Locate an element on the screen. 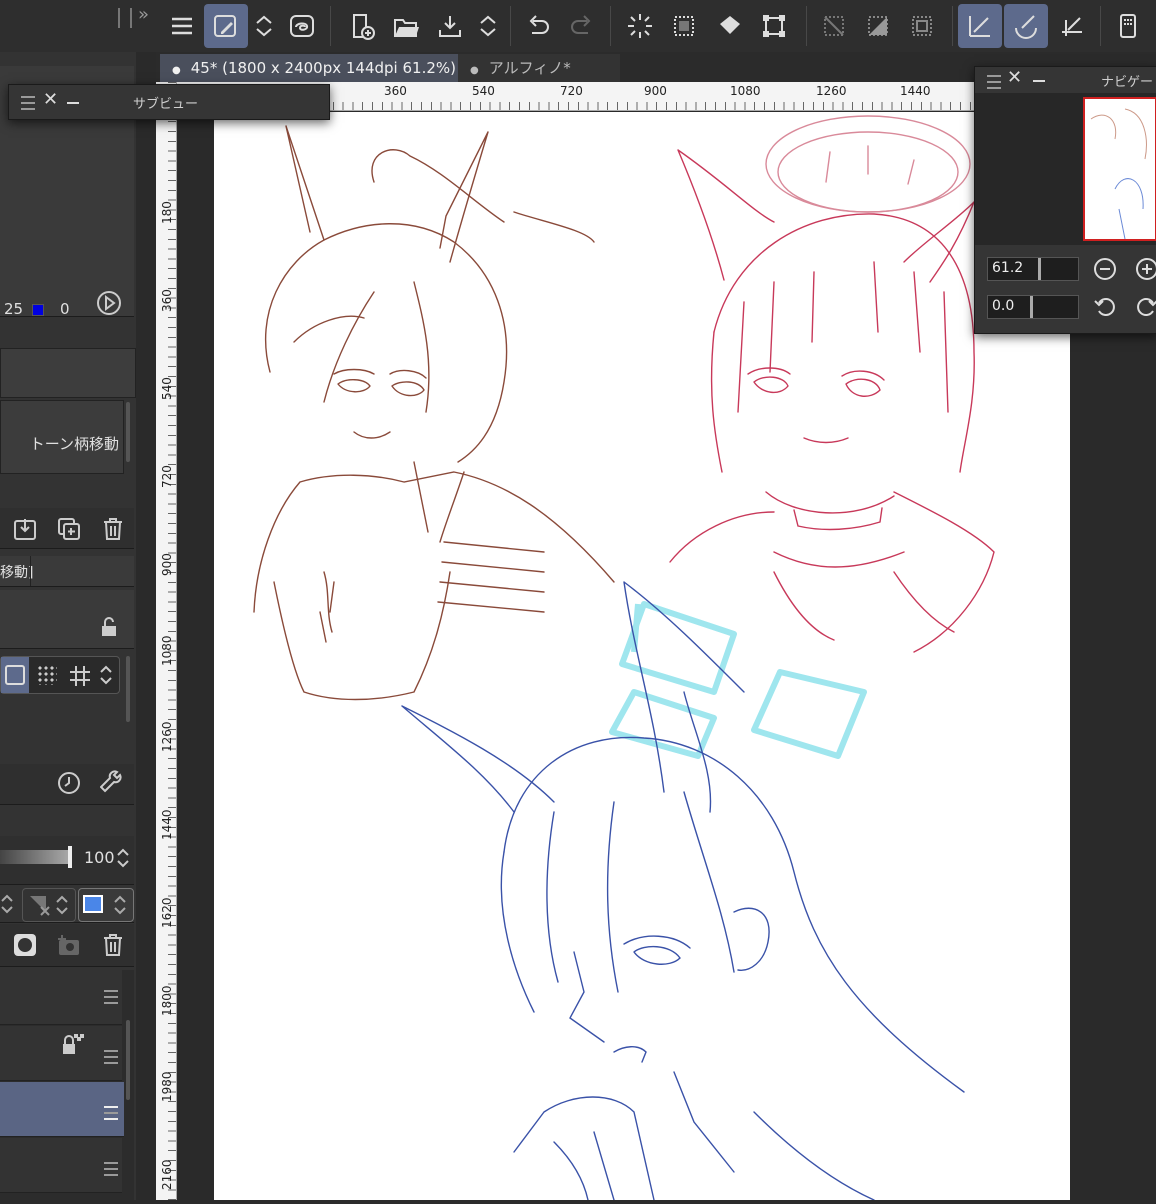 The height and width of the screenshot is (1204, 1156). fill-button is located at coordinates (730, 26).